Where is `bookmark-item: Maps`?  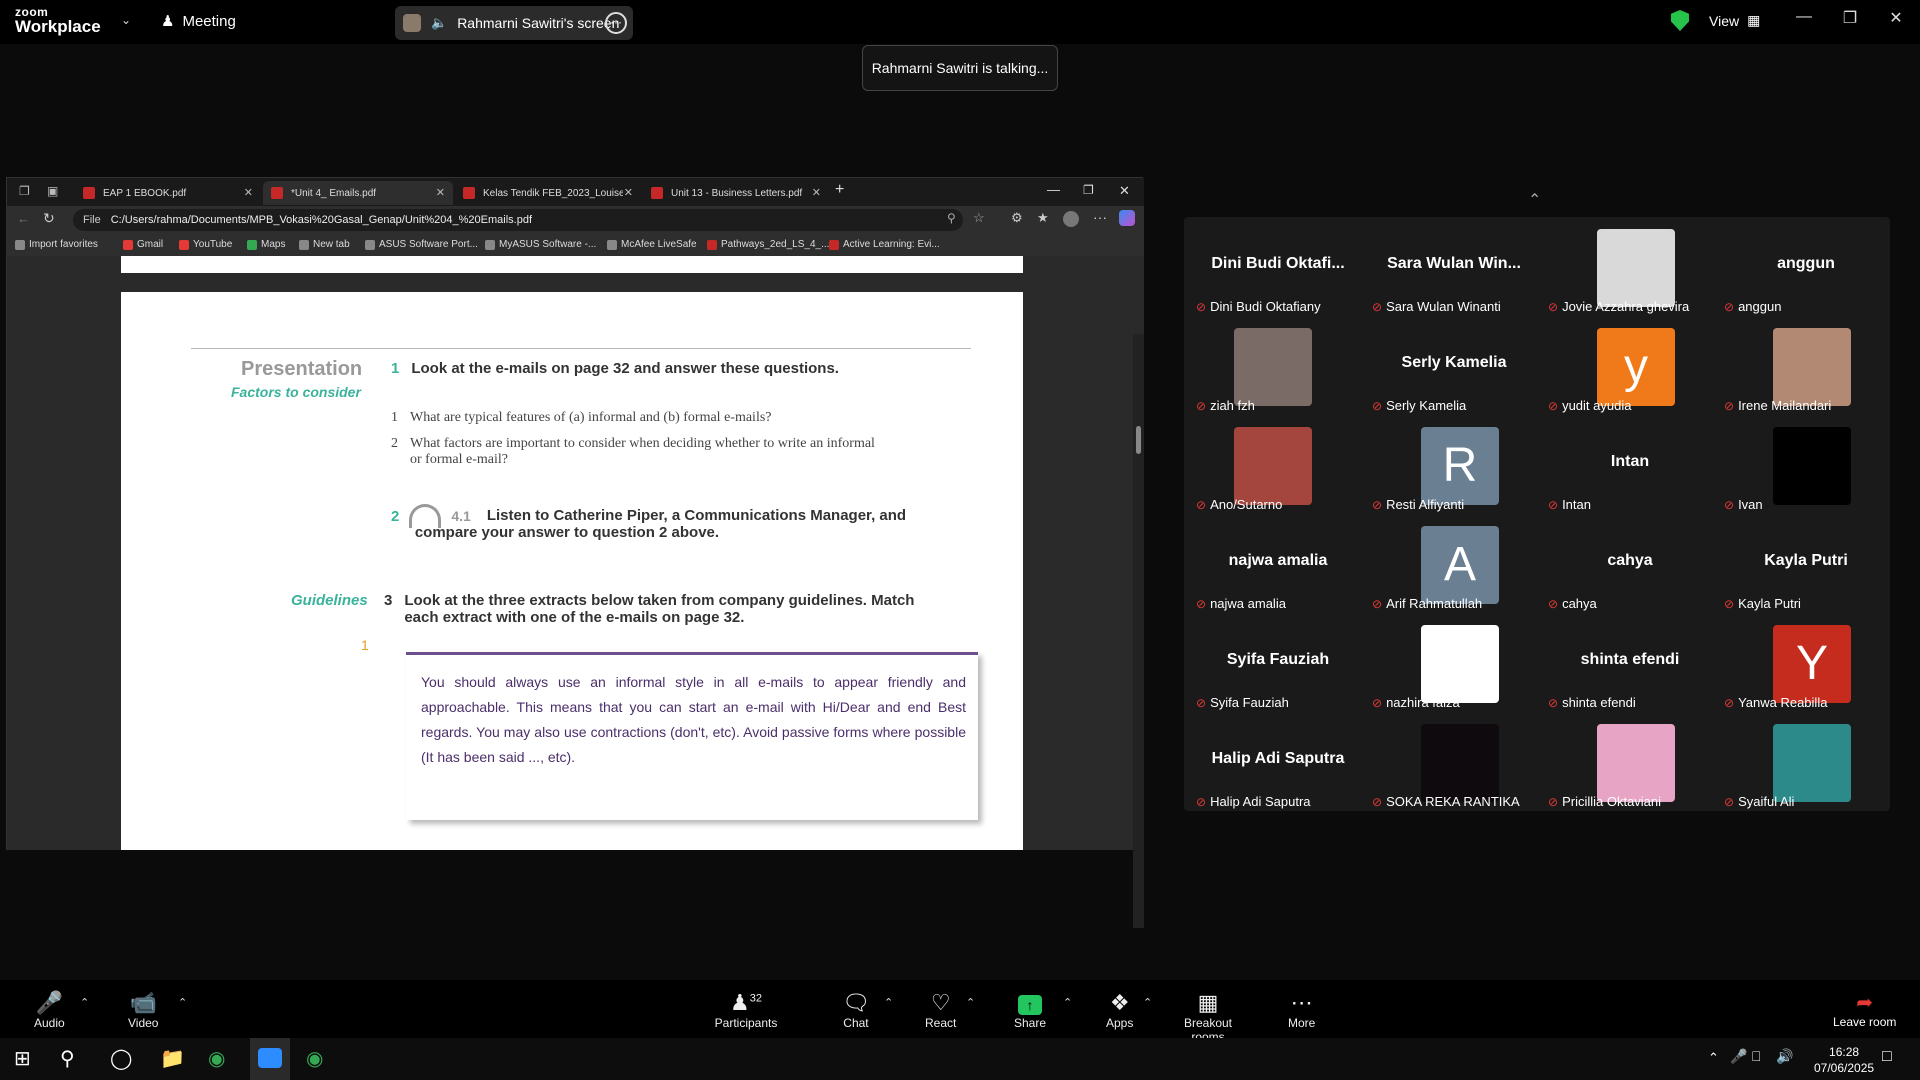
bookmark-item: Maps is located at coordinates (266, 244).